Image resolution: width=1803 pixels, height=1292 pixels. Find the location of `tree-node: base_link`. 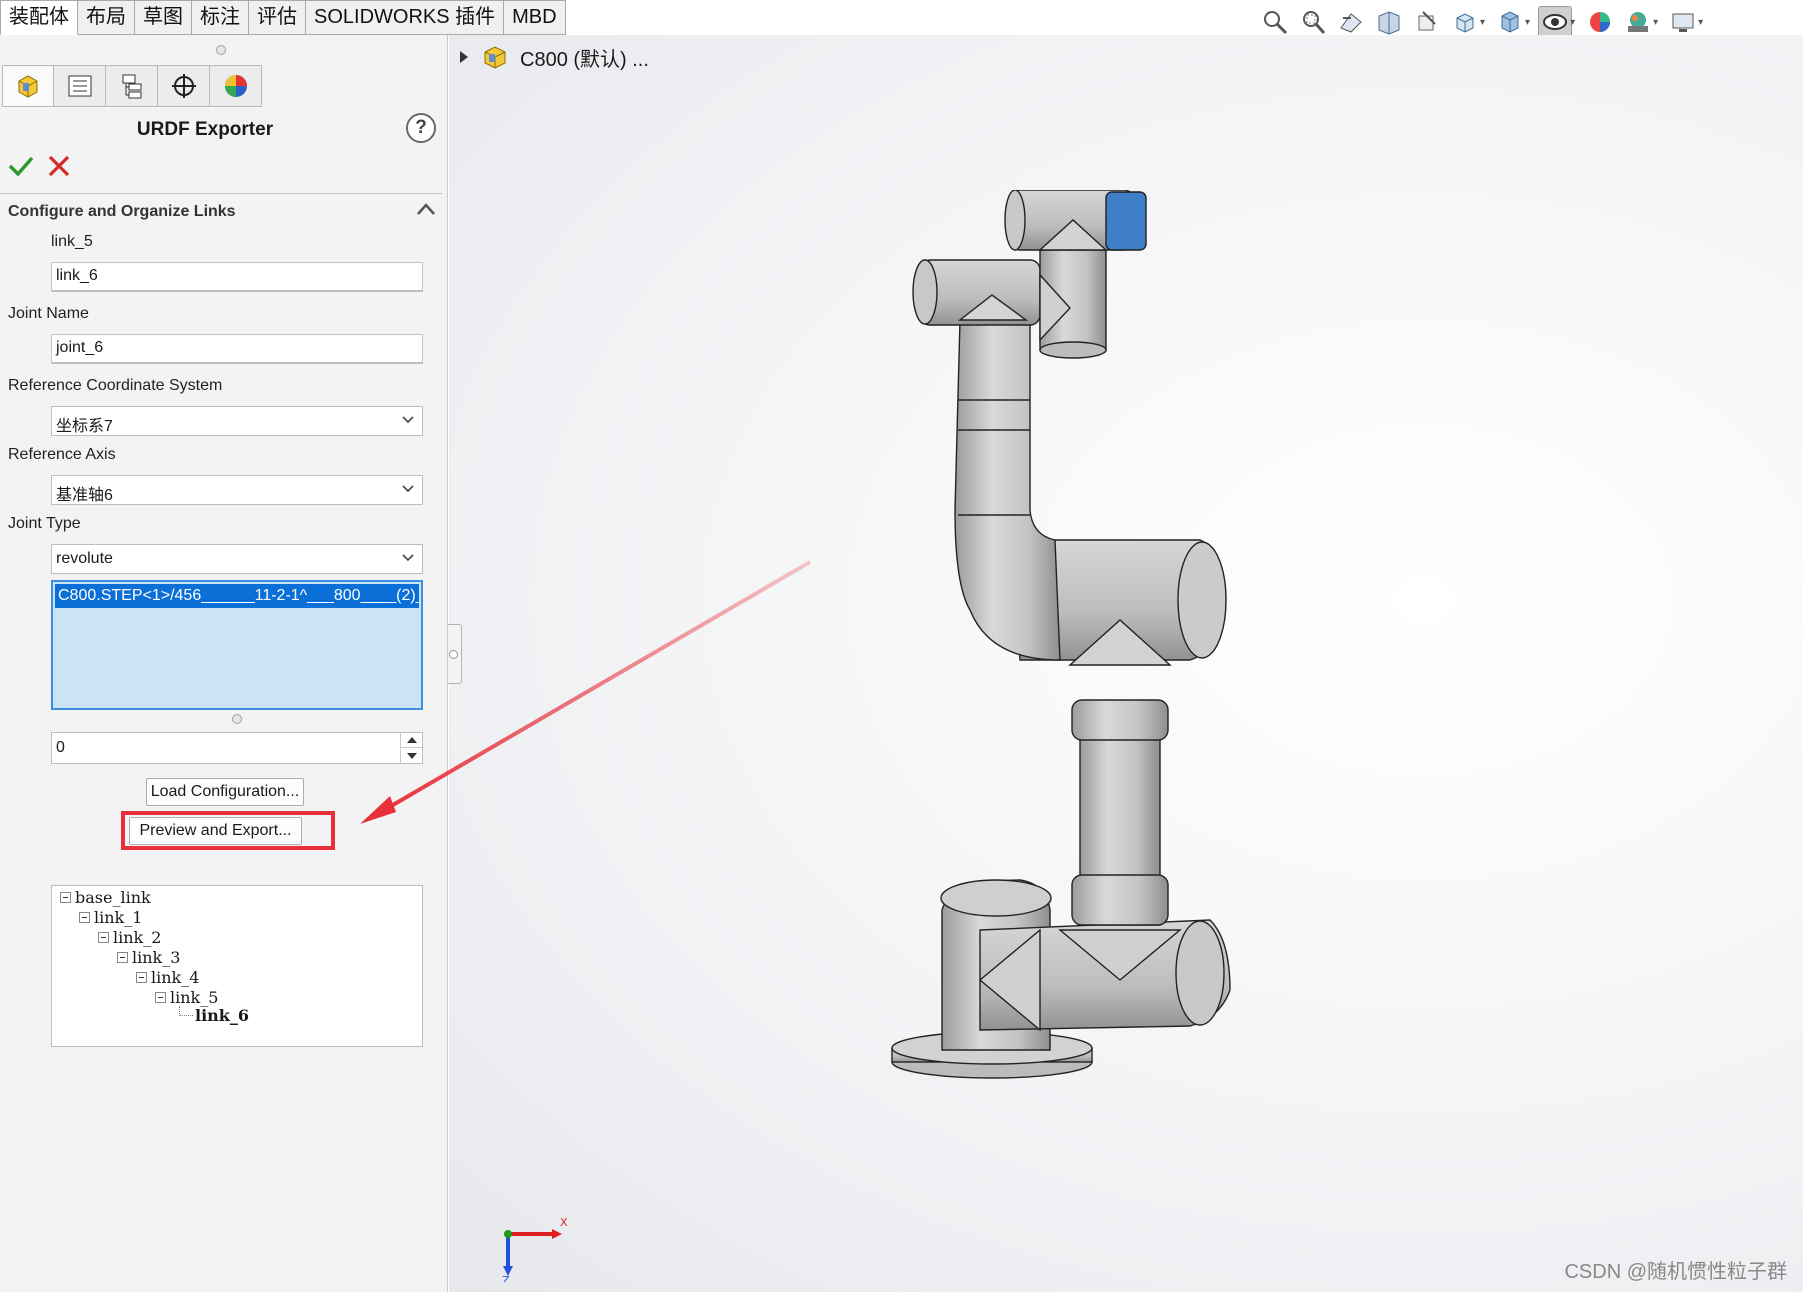

tree-node: base_link is located at coordinates (105, 898).